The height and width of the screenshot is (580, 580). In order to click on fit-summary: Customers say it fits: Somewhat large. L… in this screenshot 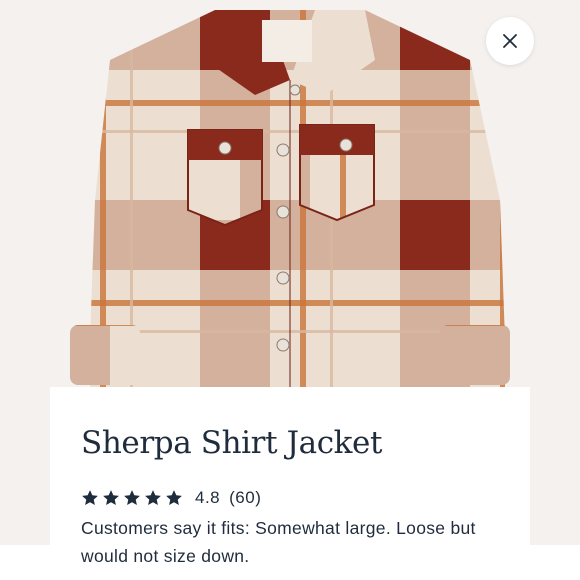, I will do `click(278, 542)`.